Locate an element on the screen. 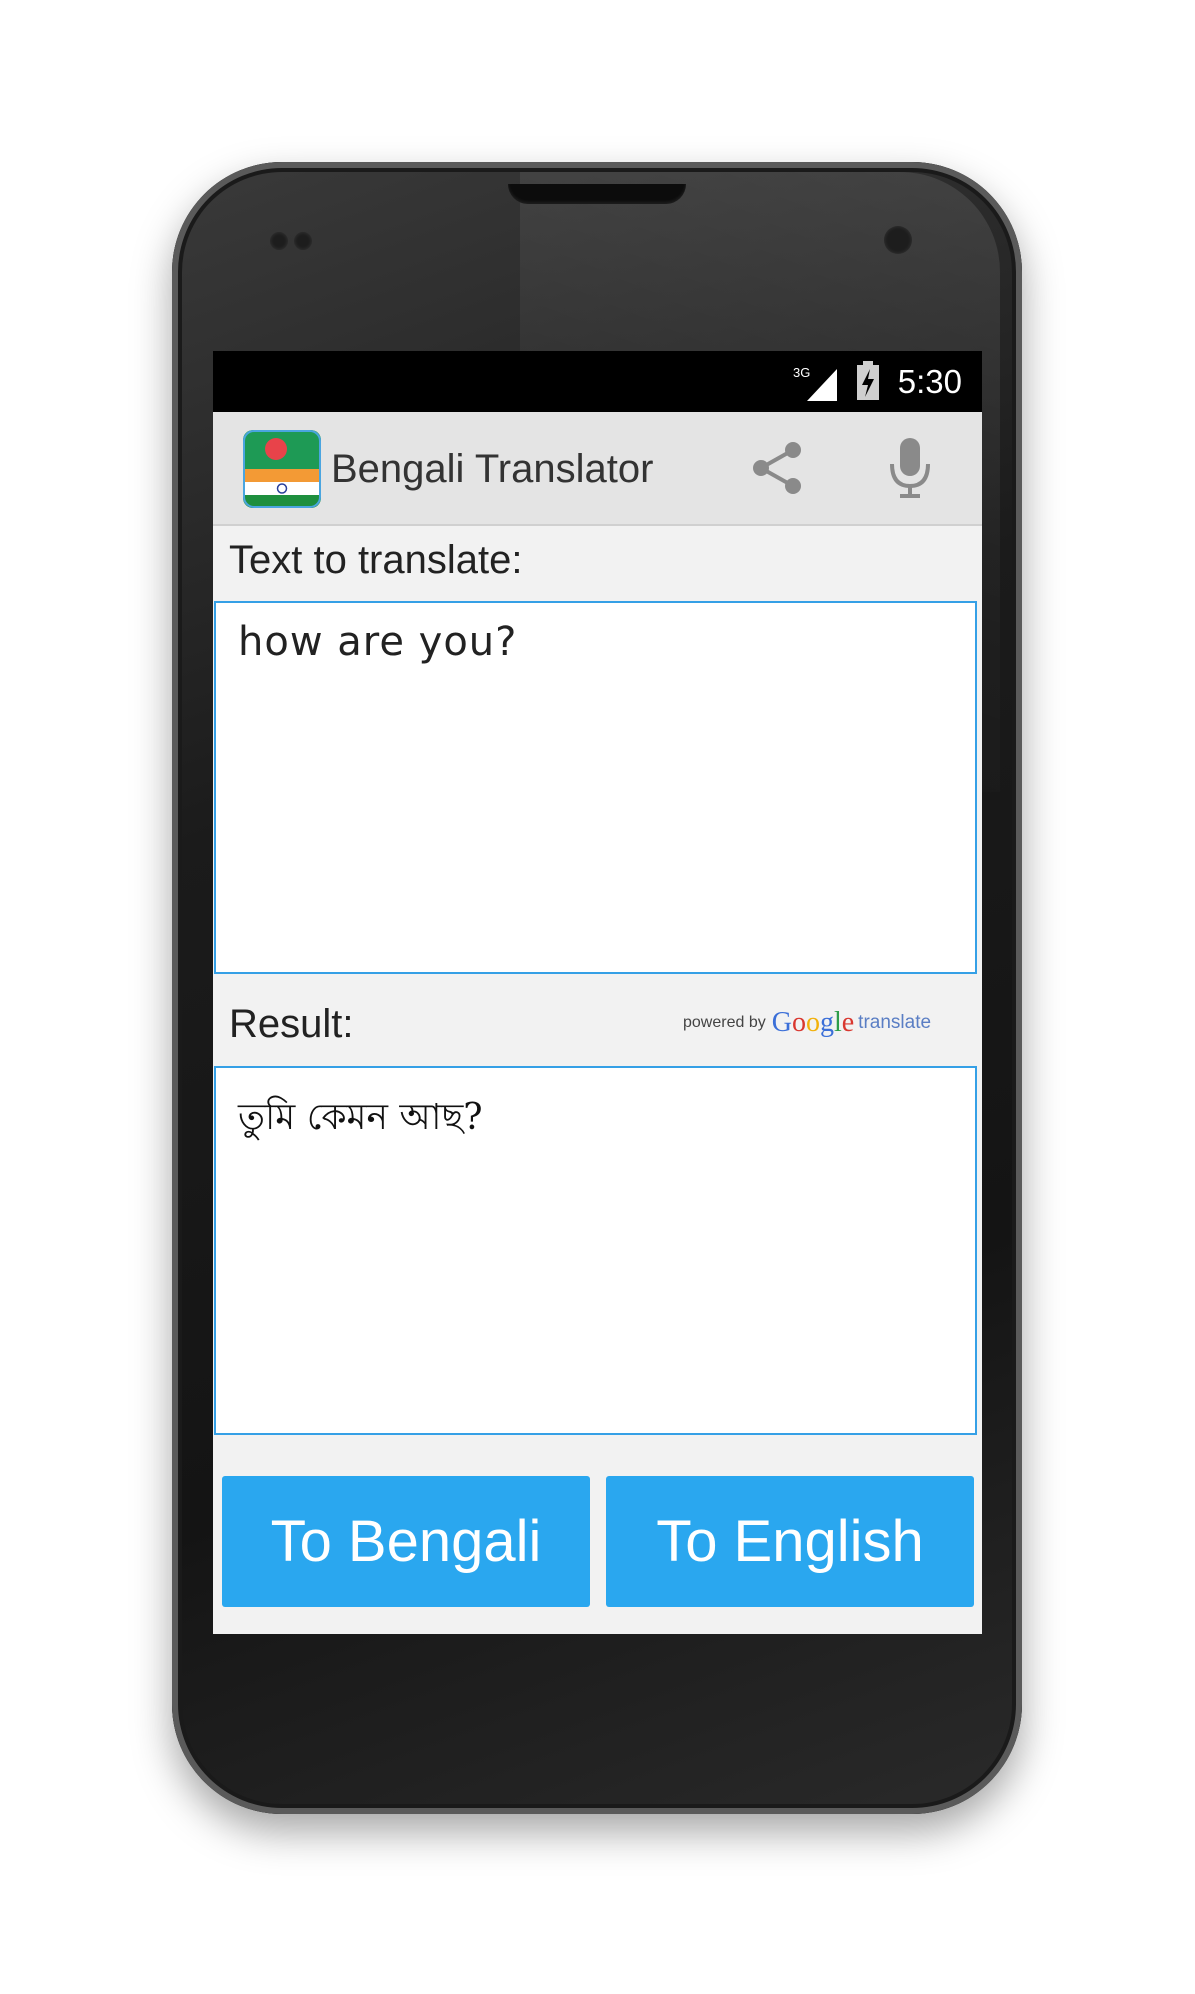 This screenshot has width=1195, height=1994. front-camera is located at coordinates (898, 240).